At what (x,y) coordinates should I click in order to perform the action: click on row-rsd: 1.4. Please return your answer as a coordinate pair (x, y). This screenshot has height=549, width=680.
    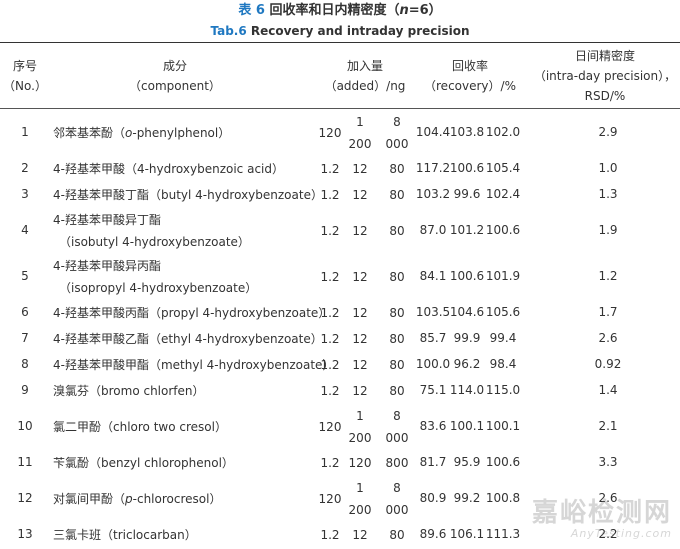
    Looking at the image, I should click on (608, 390).